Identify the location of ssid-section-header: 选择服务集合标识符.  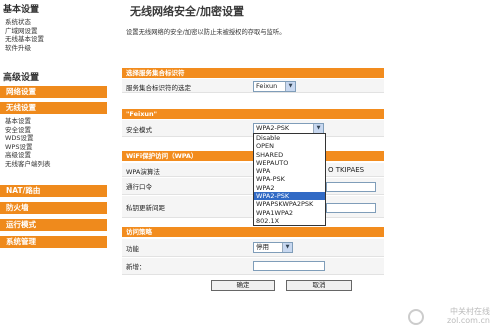
(253, 73).